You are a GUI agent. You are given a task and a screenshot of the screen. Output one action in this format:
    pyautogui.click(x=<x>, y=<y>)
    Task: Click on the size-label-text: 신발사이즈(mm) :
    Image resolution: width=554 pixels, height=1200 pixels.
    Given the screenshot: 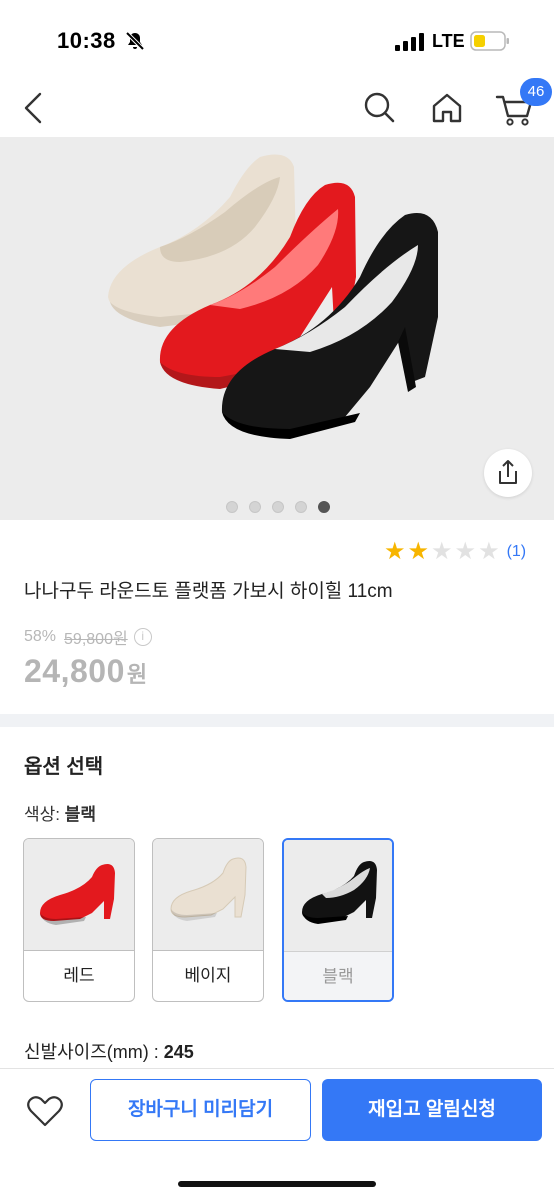 What is the action you would take?
    pyautogui.click(x=94, y=1052)
    